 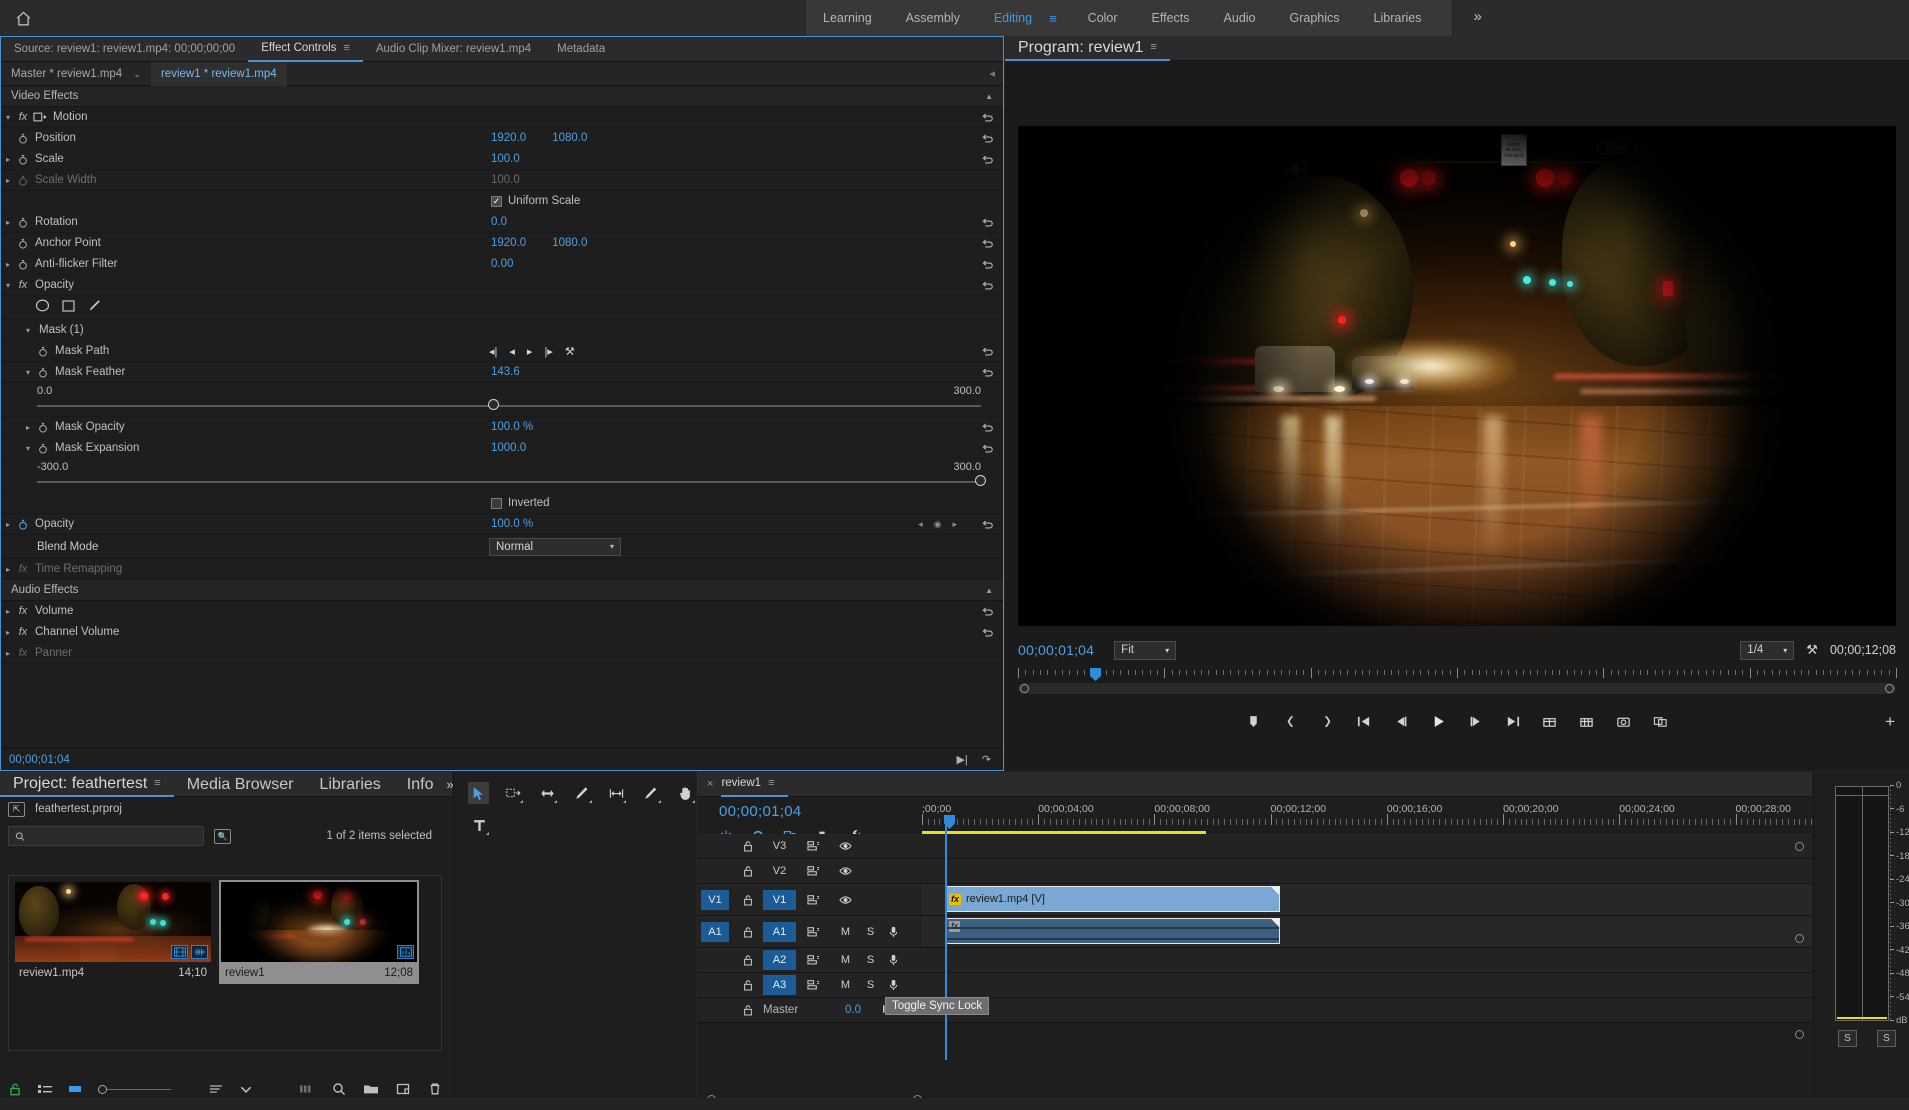 I want to click on home-icon, so click(x=23, y=18).